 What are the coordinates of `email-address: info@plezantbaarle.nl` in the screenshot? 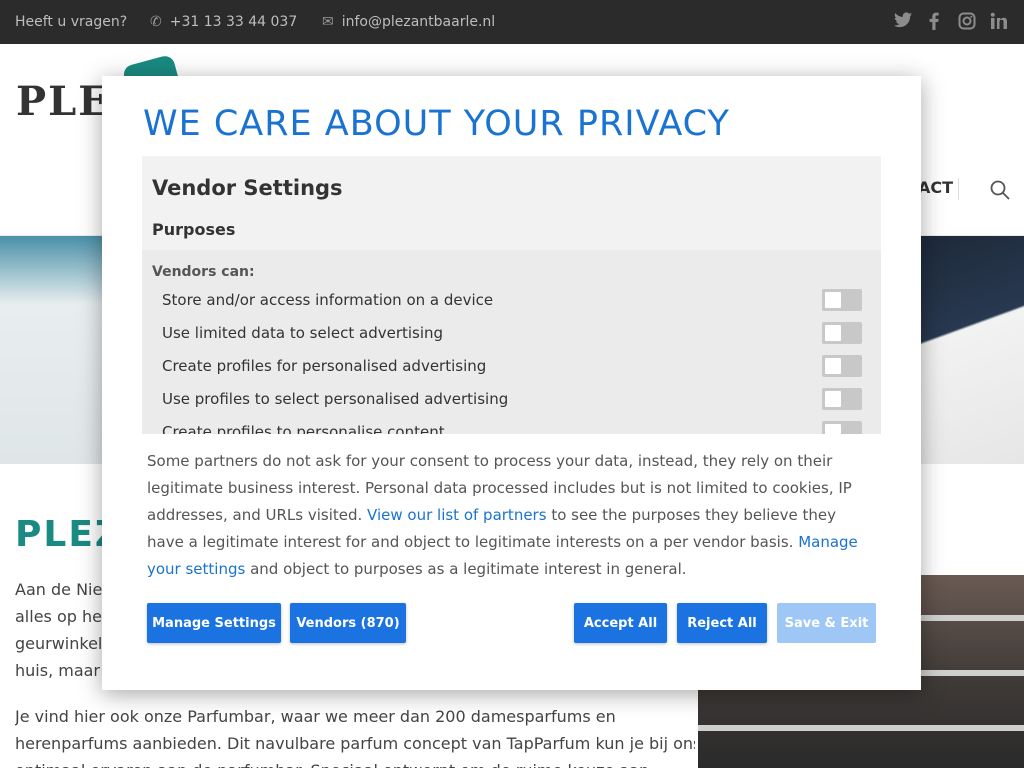 It's located at (418, 22).